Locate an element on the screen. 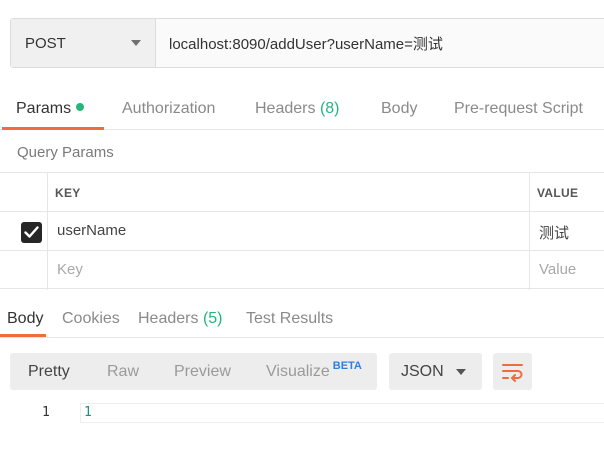  response-content: 1 is located at coordinates (88, 412).